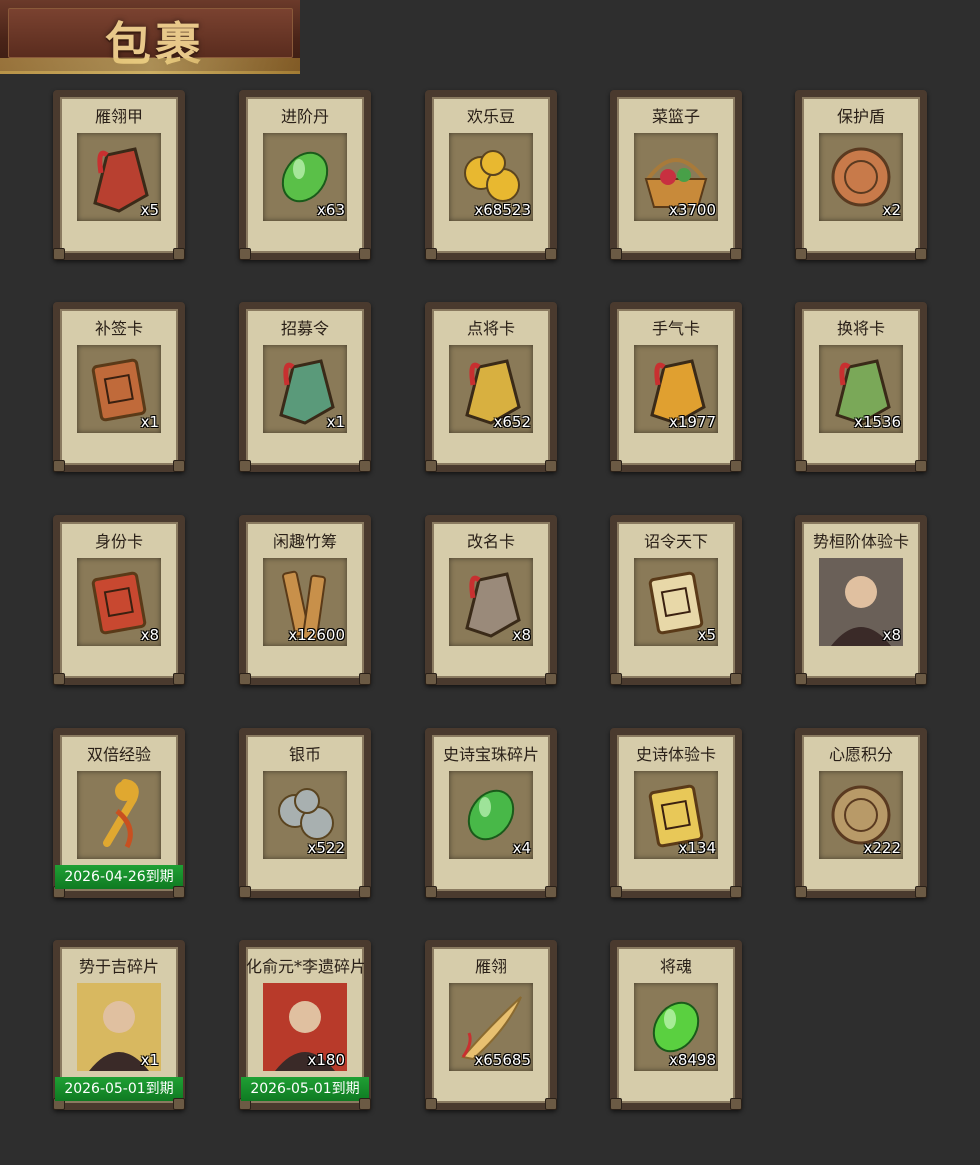 This screenshot has height=1165, width=980. What do you see at coordinates (675, 966) in the screenshot?
I see `item-name: 将魂` at bounding box center [675, 966].